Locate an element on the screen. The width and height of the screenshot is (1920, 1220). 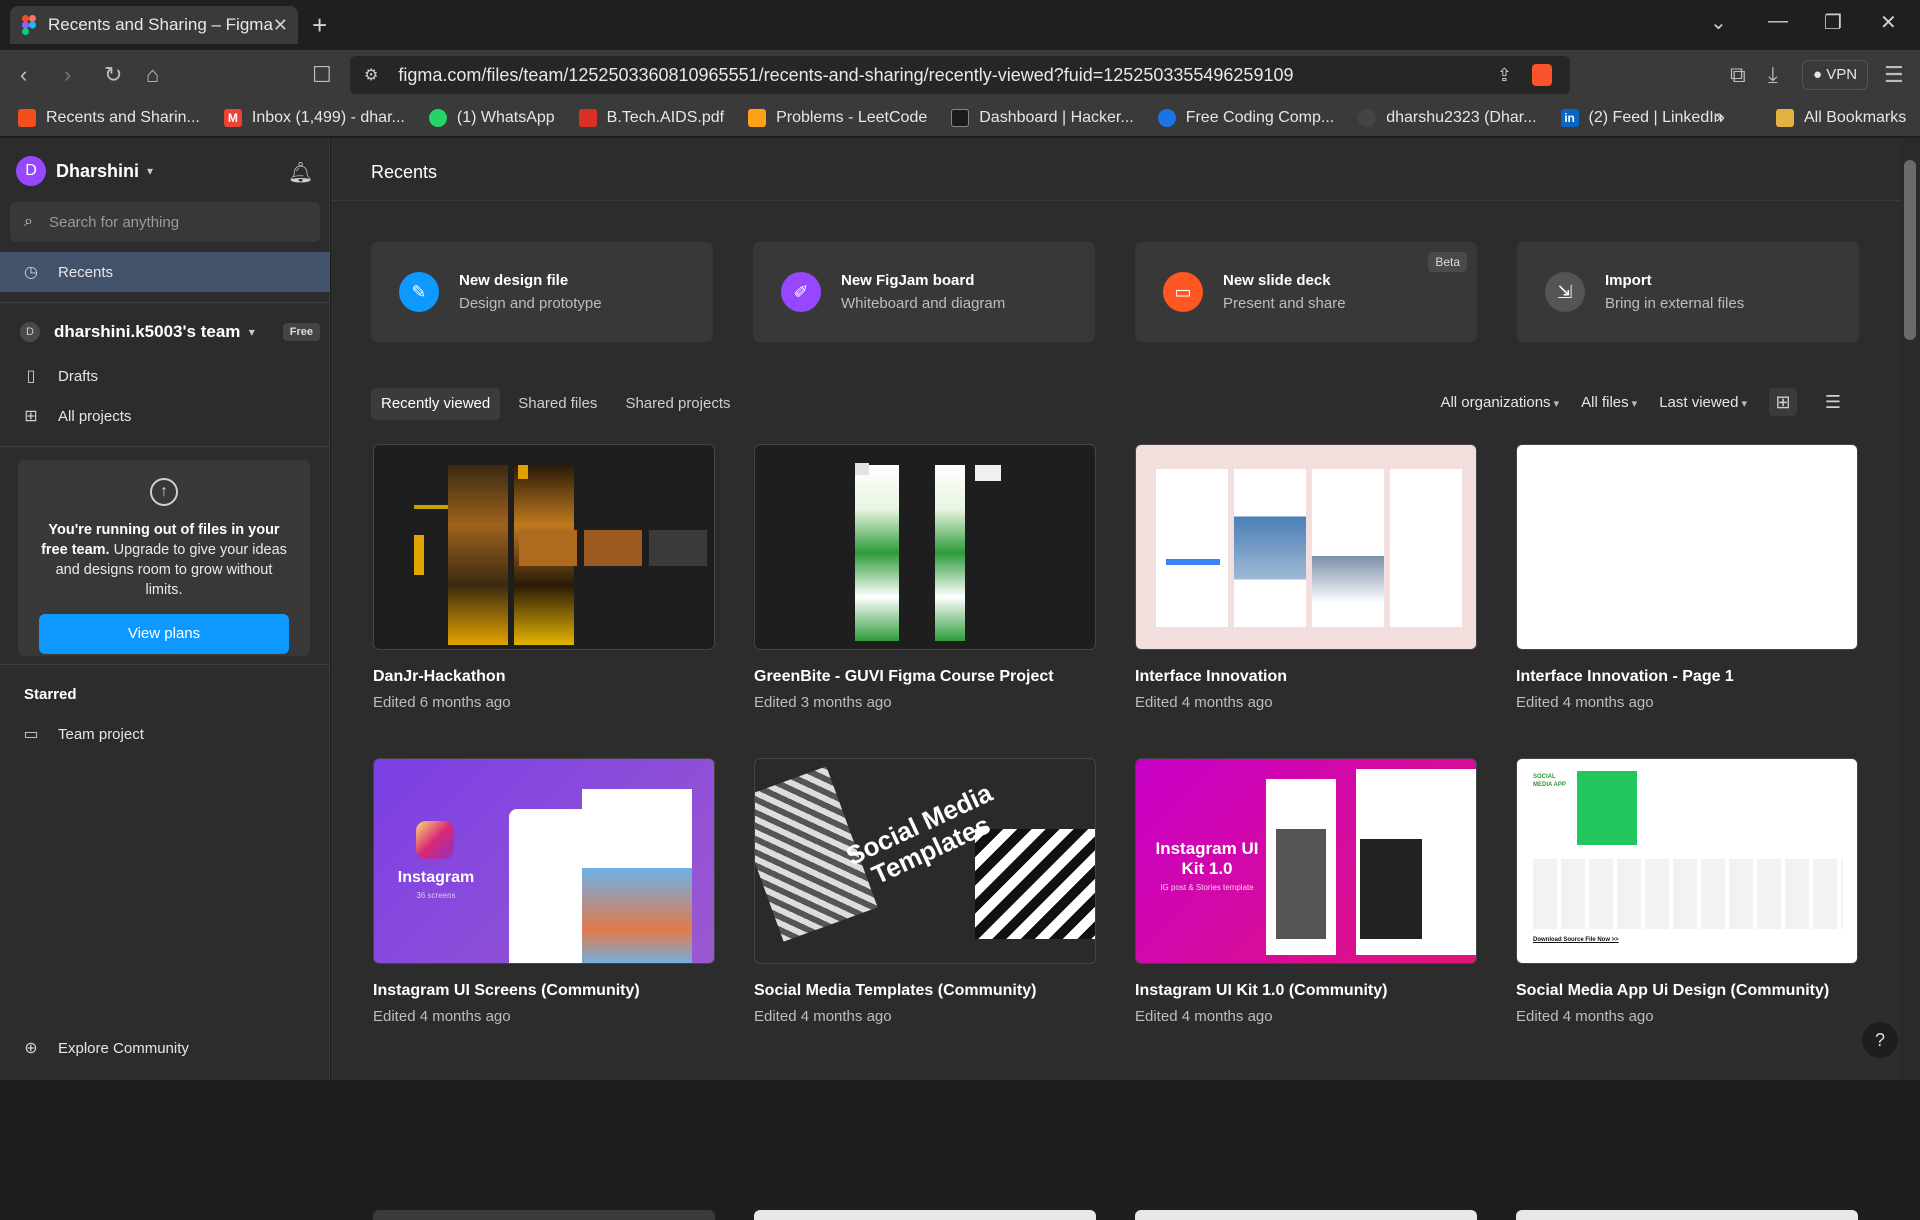
account-switcher: D Dharshini ▾ is located at coordinates (84, 171).